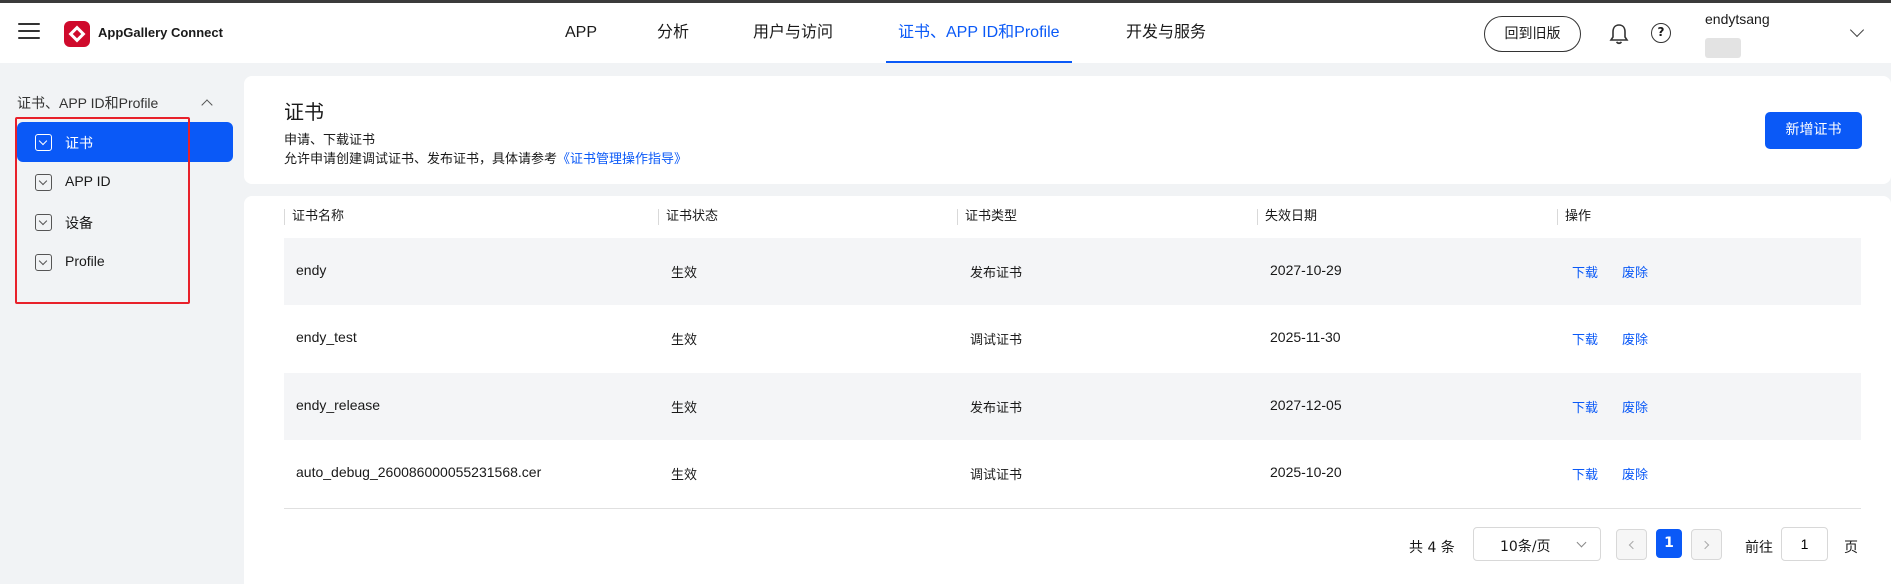 The height and width of the screenshot is (584, 1891). Describe the element at coordinates (793, 33) in the screenshot. I see `nav-users-access: 用户与访问` at that location.